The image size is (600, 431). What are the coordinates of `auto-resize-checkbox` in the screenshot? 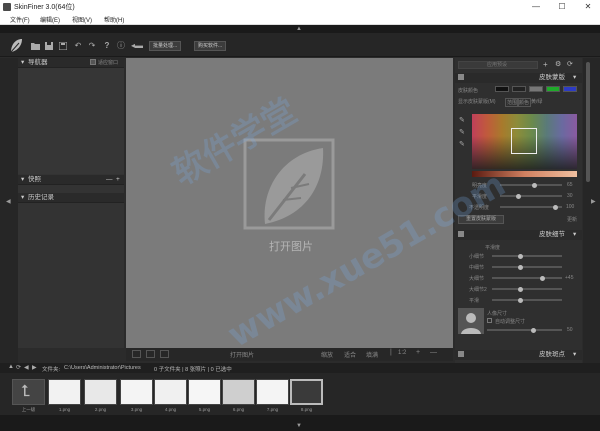 It's located at (489, 320).